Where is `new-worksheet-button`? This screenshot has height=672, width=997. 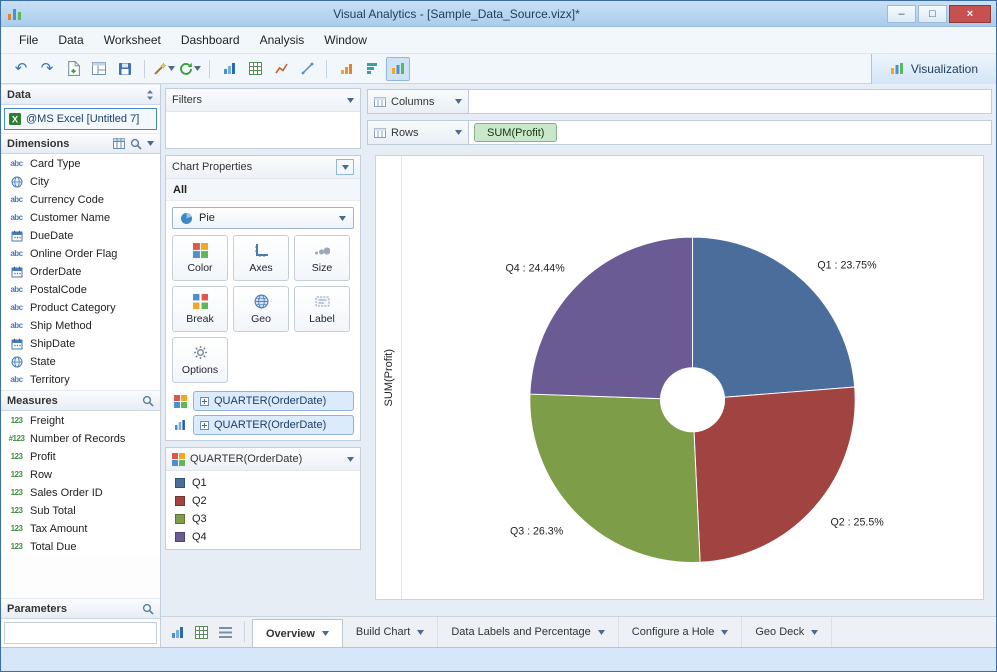 new-worksheet-button is located at coordinates (177, 632).